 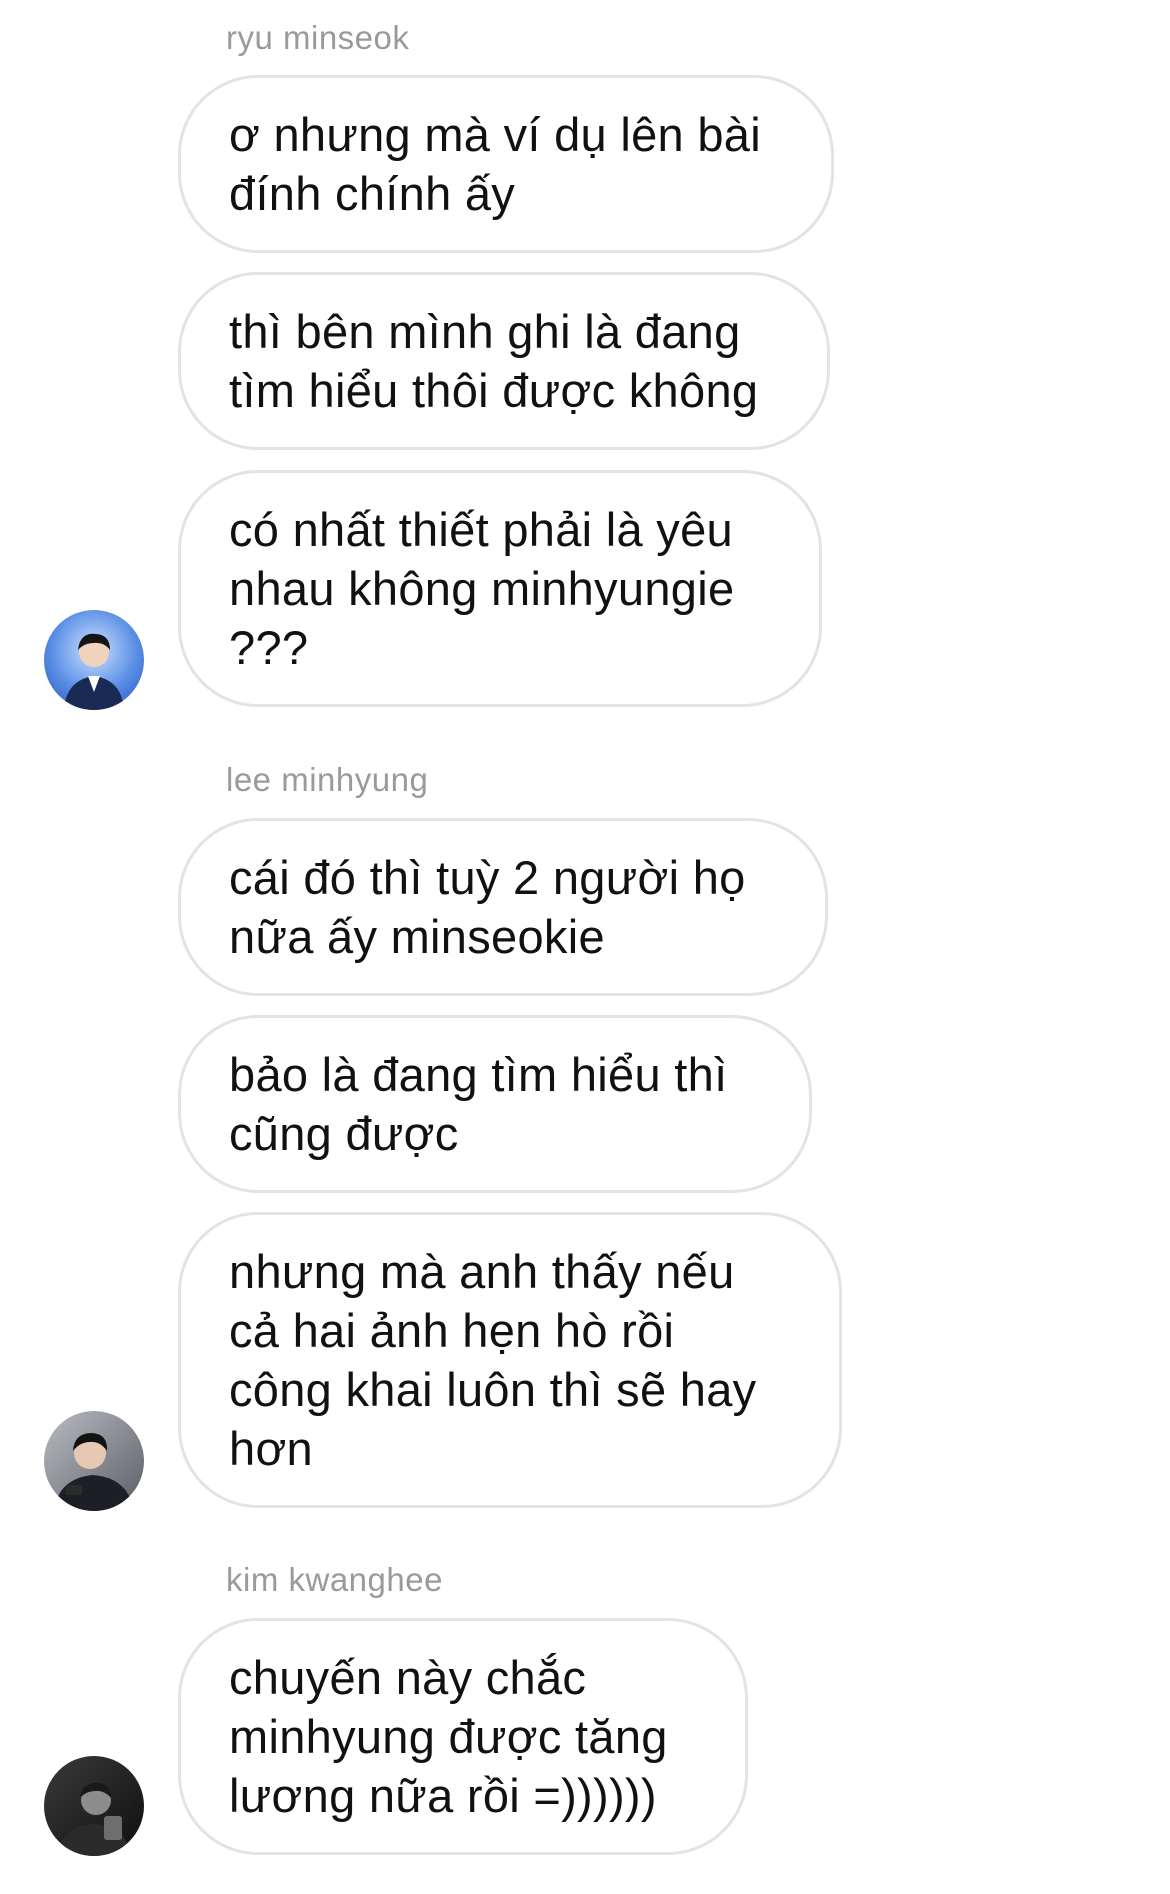 What do you see at coordinates (327, 779) in the screenshot?
I see `sender-name: lee minhyung` at bounding box center [327, 779].